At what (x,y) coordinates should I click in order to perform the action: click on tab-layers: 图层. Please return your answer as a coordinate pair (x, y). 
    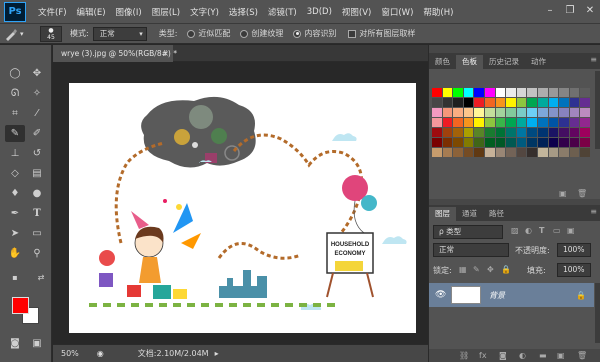
    Looking at the image, I should click on (442, 214).